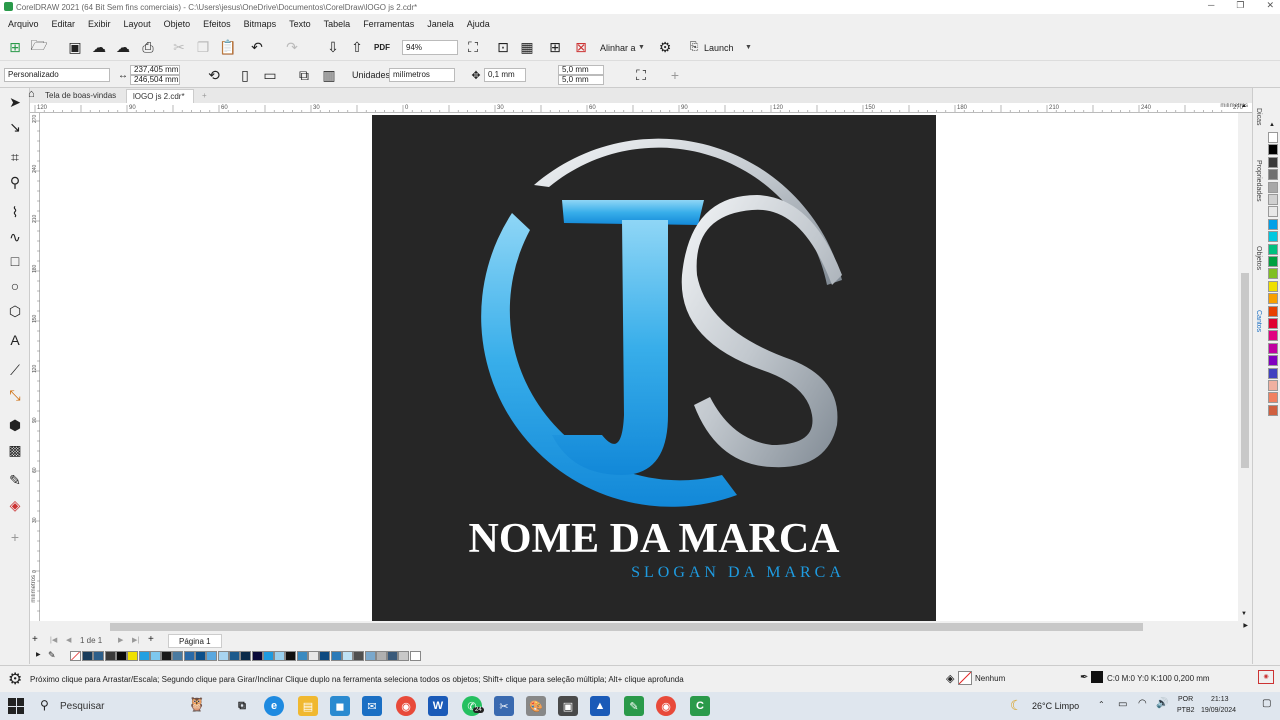  I want to click on coreldraw-icon: ✎, so click(634, 706).